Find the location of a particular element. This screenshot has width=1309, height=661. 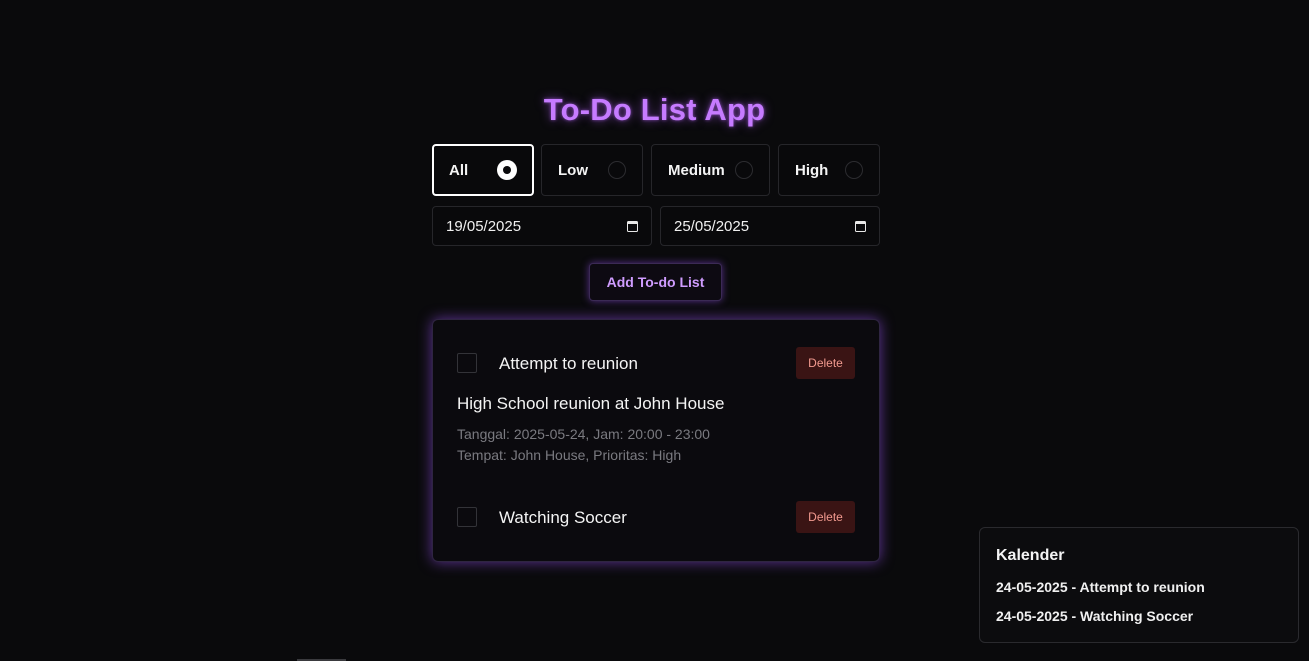

radio-checked-icon is located at coordinates (507, 170).